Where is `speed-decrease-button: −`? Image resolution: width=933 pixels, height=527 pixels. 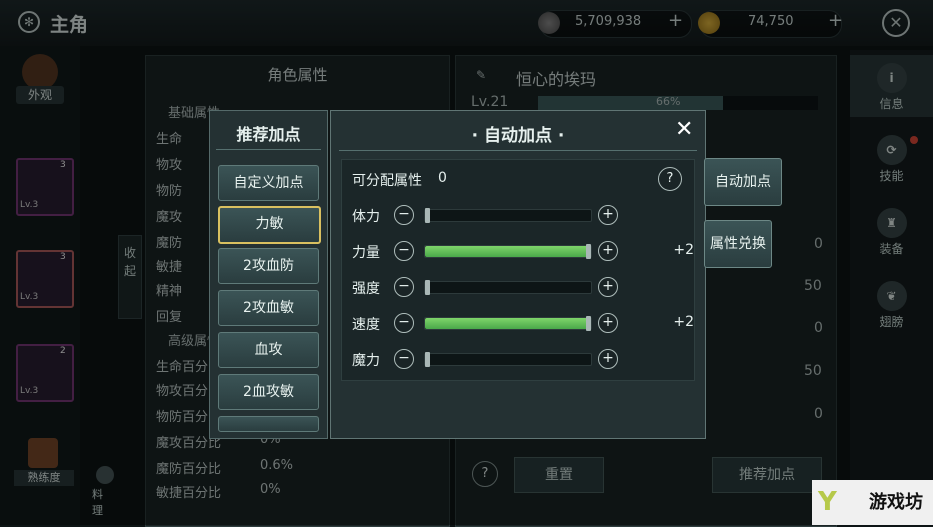 speed-decrease-button: − is located at coordinates (404, 323).